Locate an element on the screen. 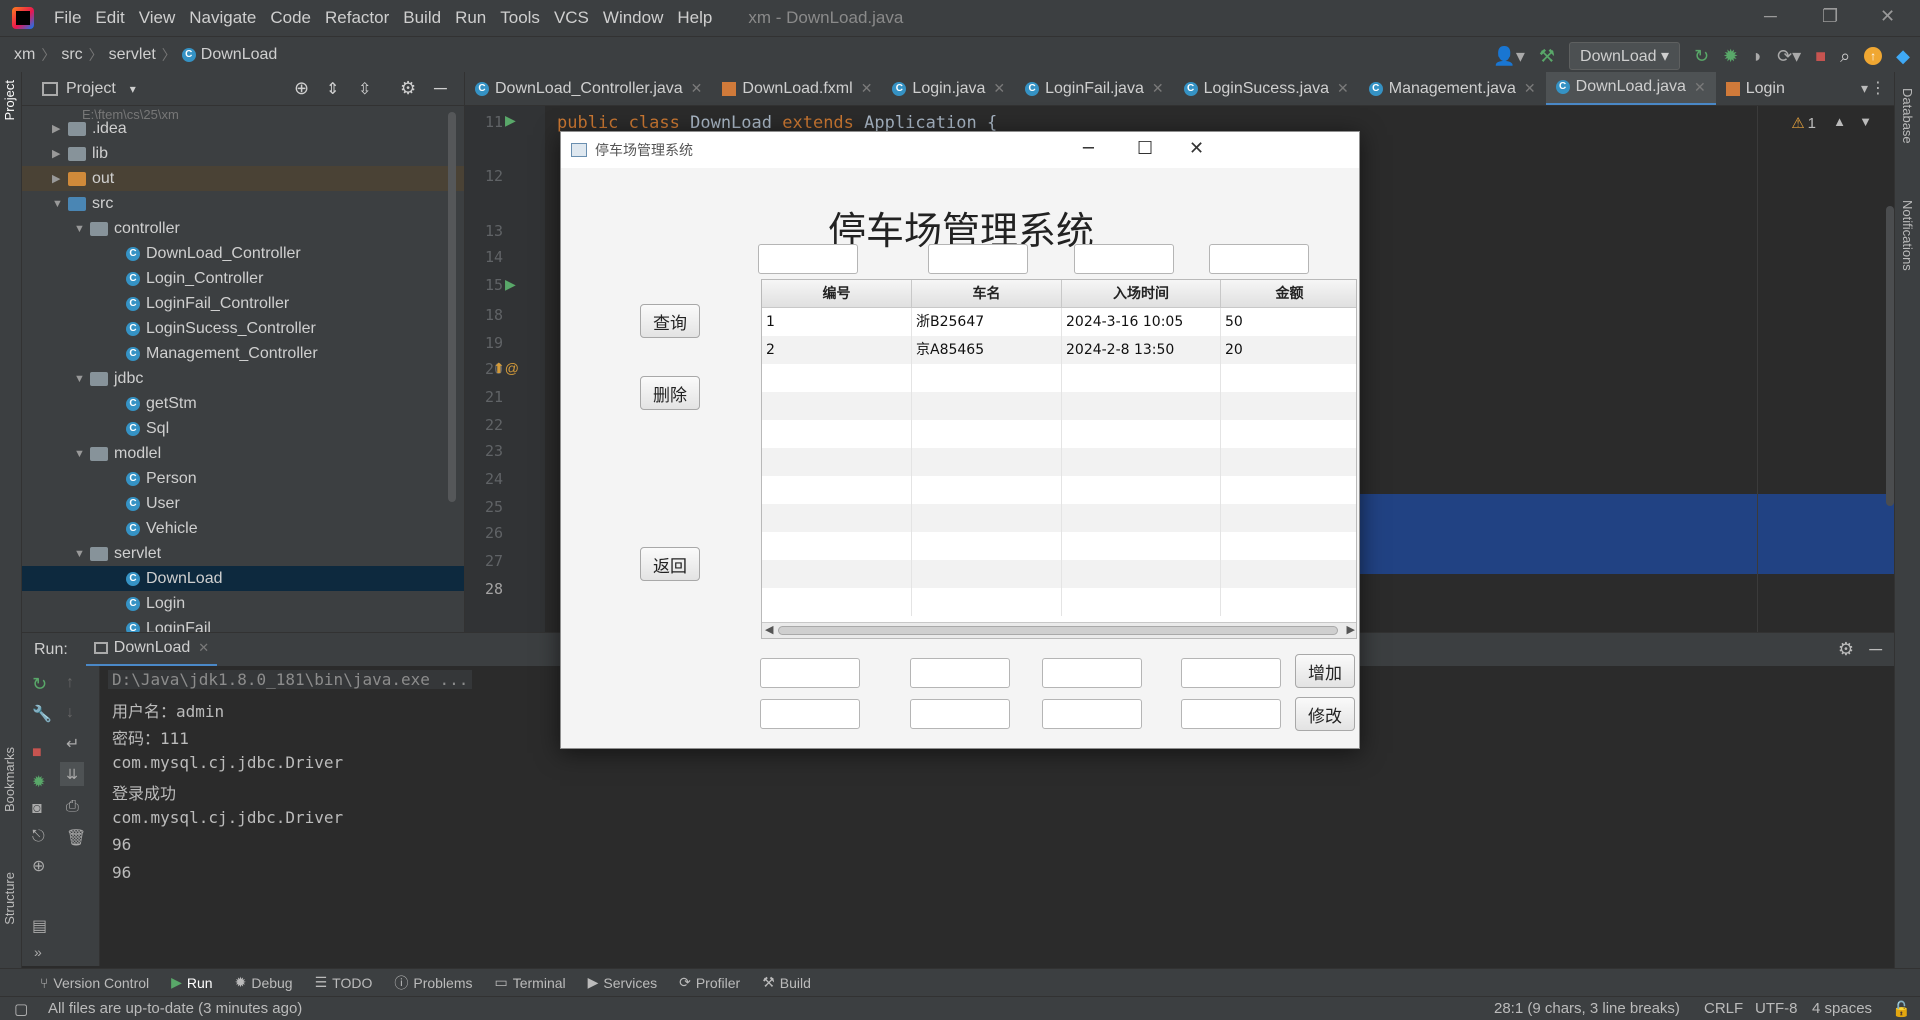 This screenshot has height=1020, width=1920. tree-item-person: C Person is located at coordinates (295, 478).